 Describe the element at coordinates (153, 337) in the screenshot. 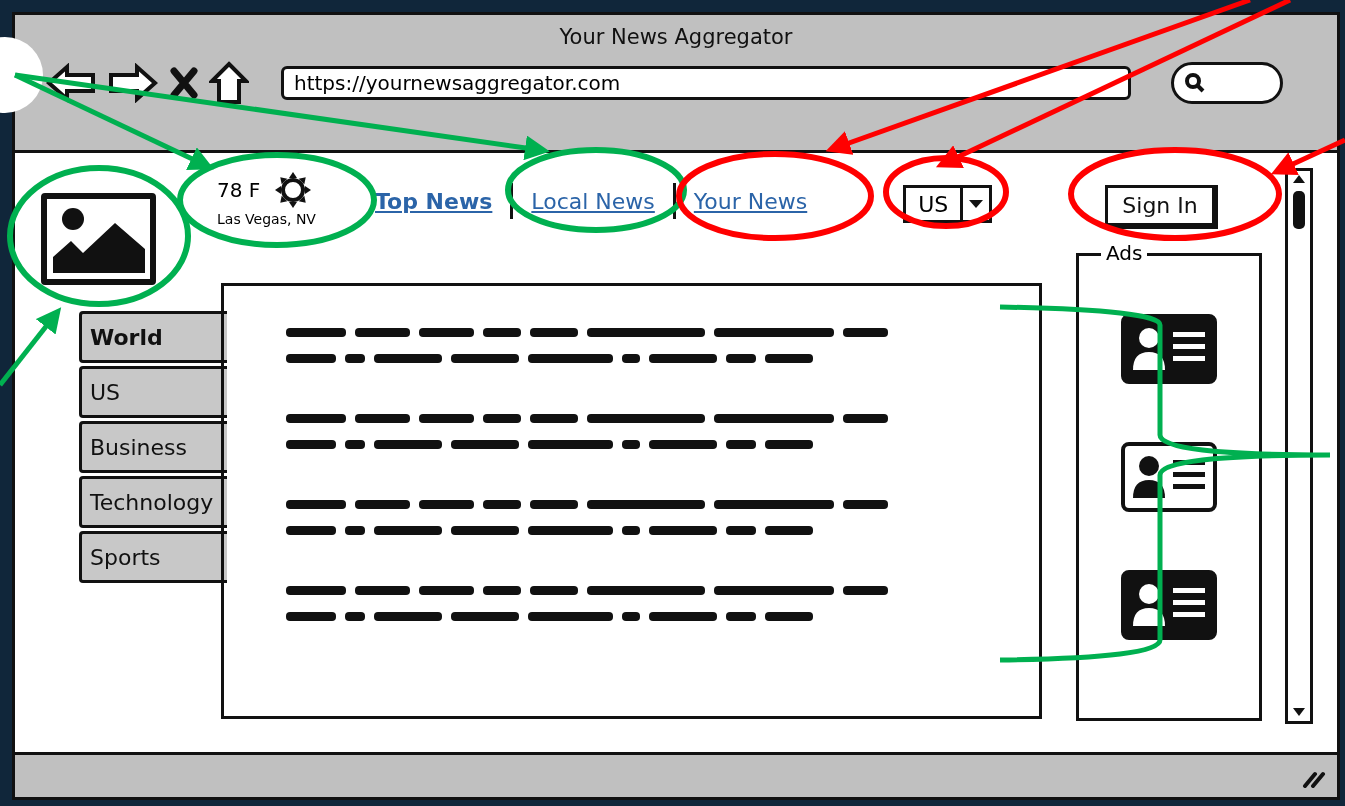

I see `category-tab: World` at that location.